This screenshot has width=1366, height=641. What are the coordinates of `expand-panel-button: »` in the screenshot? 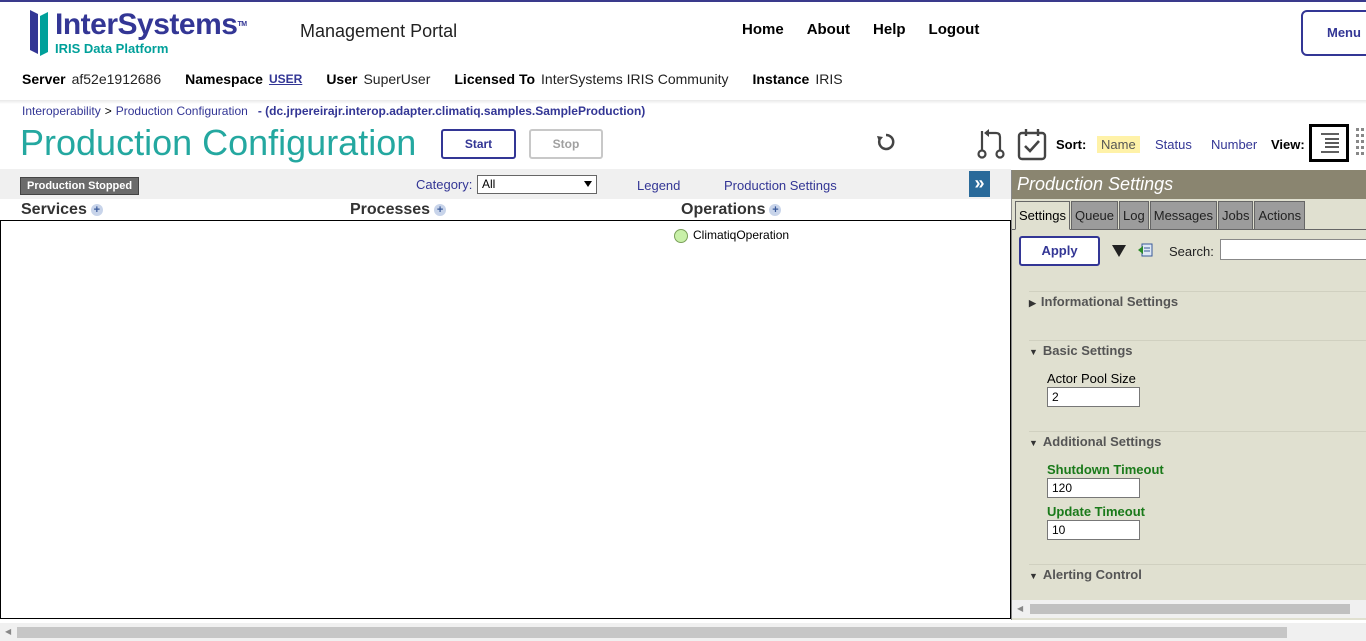 It's located at (979, 184).